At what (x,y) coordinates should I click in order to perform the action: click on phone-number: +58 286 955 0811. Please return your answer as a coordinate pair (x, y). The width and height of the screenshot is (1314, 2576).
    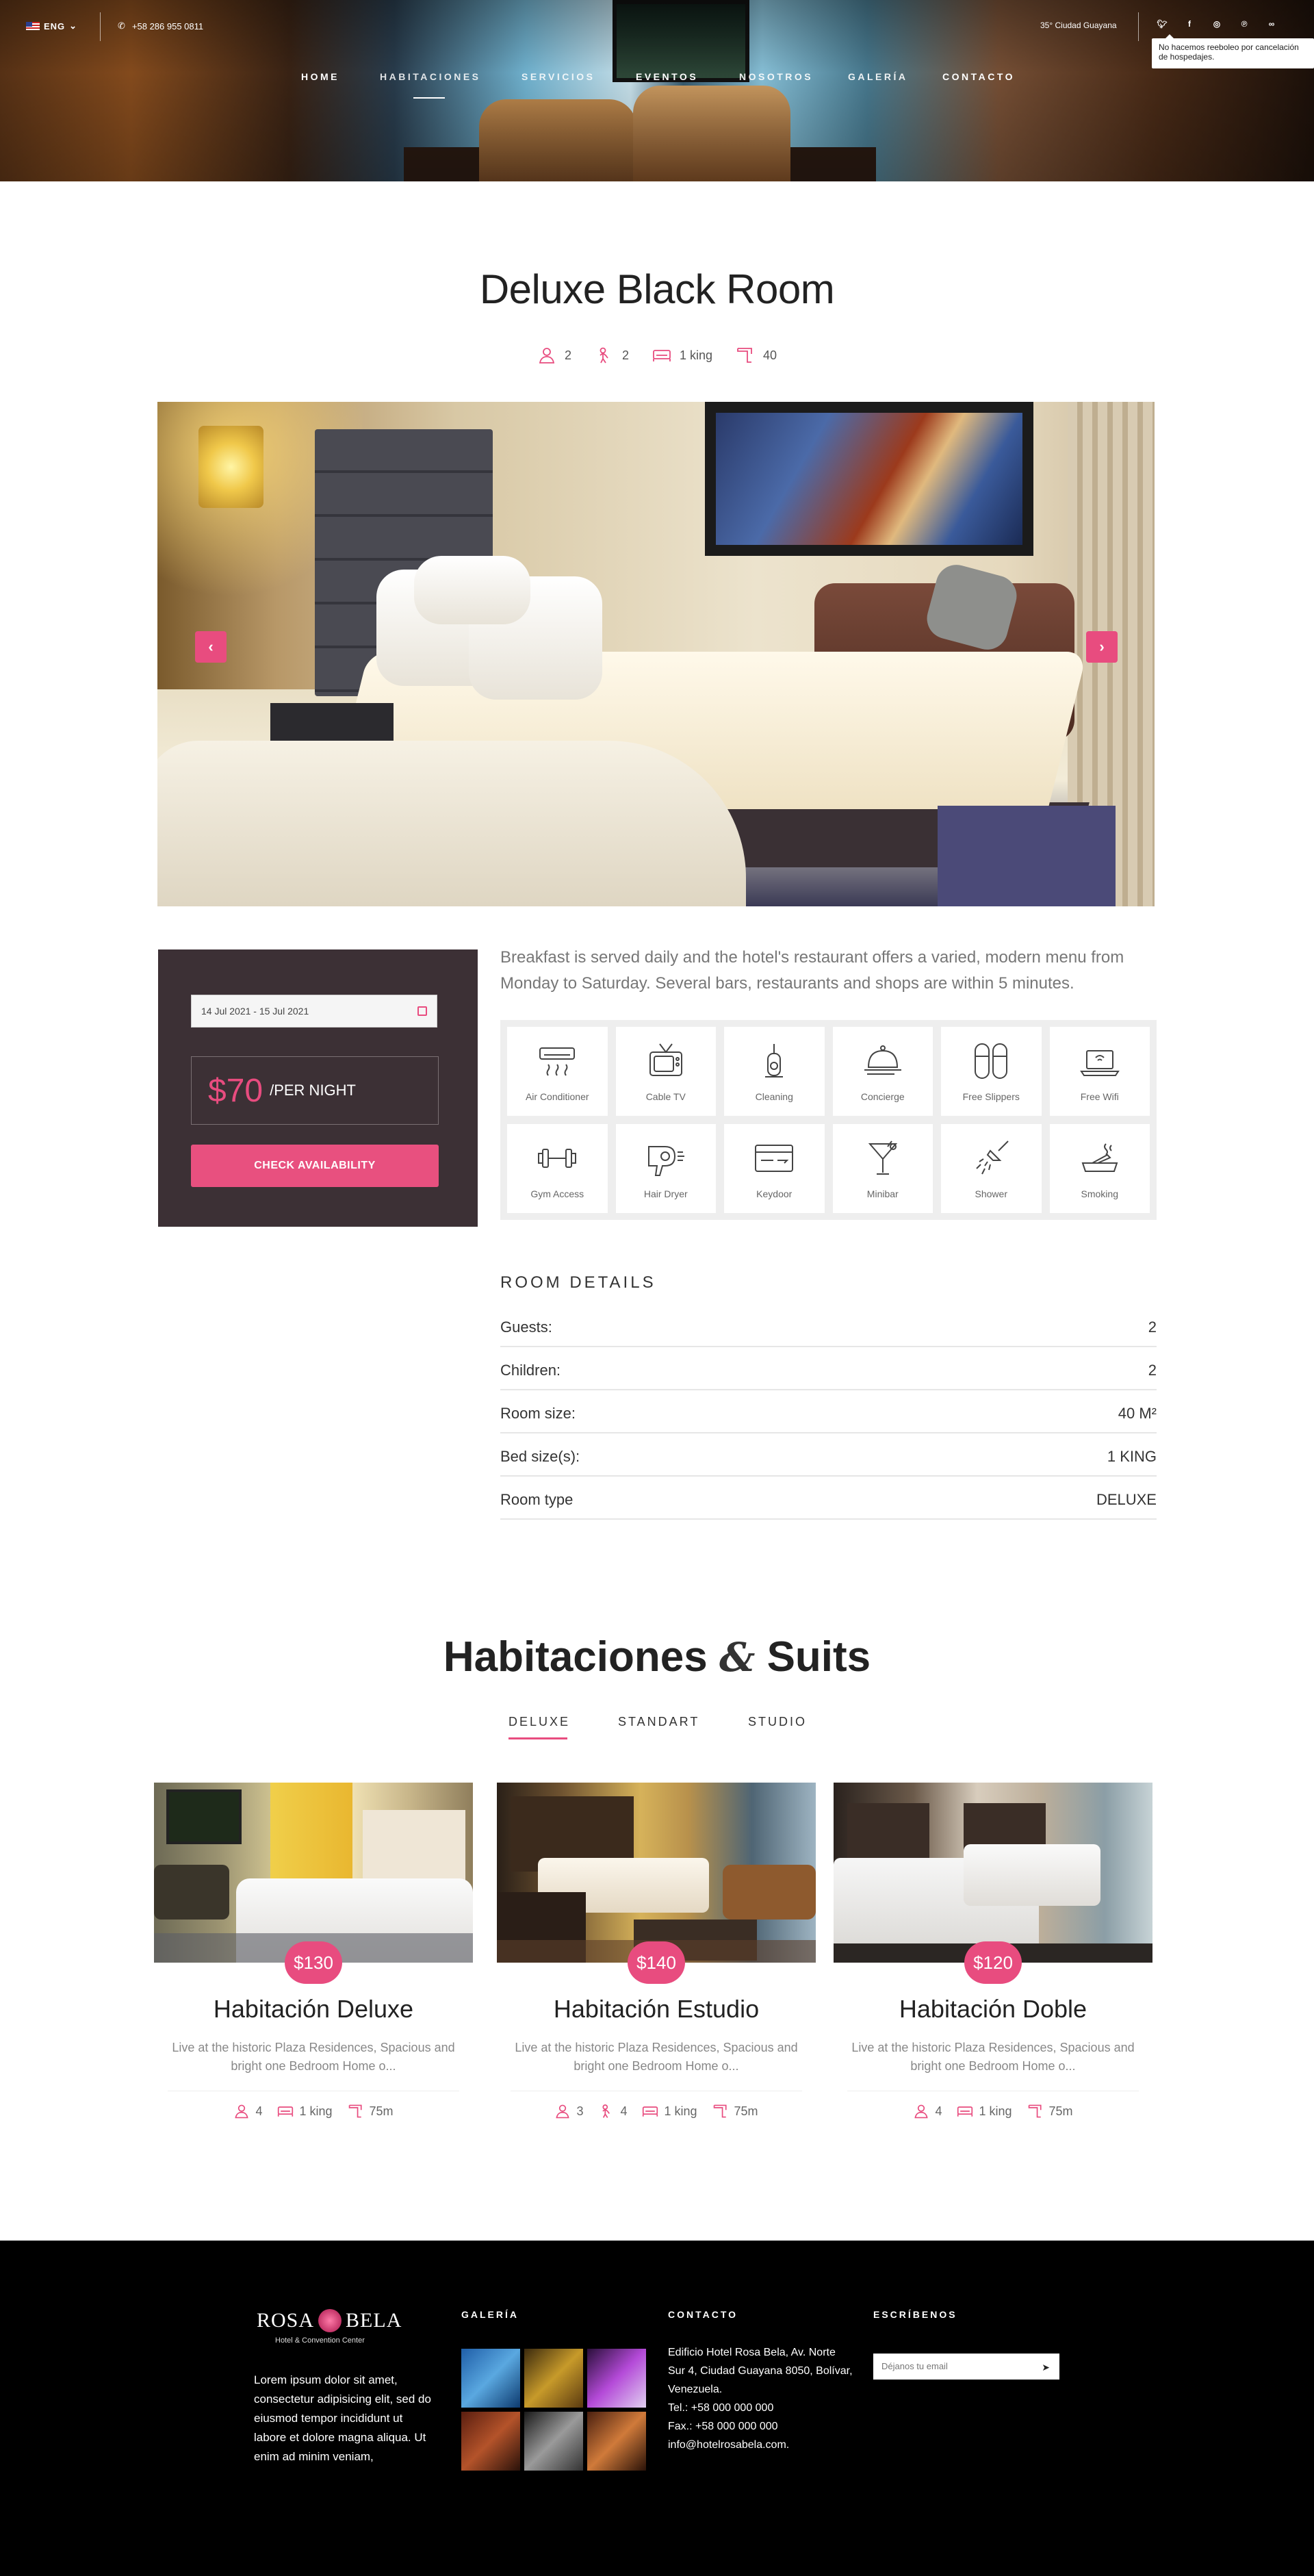
    Looking at the image, I should click on (167, 26).